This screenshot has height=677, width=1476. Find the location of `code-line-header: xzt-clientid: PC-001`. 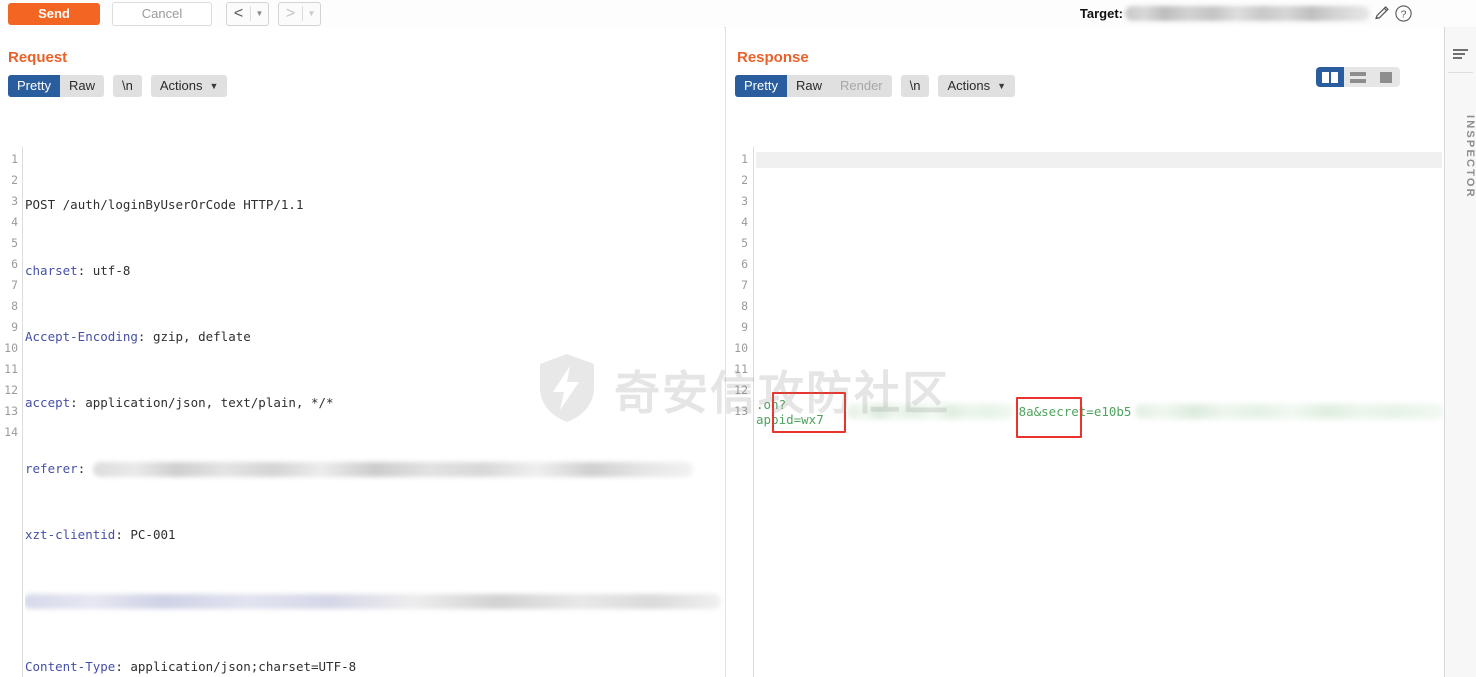

code-line-header: xzt-clientid: PC-001 is located at coordinates (374, 534).